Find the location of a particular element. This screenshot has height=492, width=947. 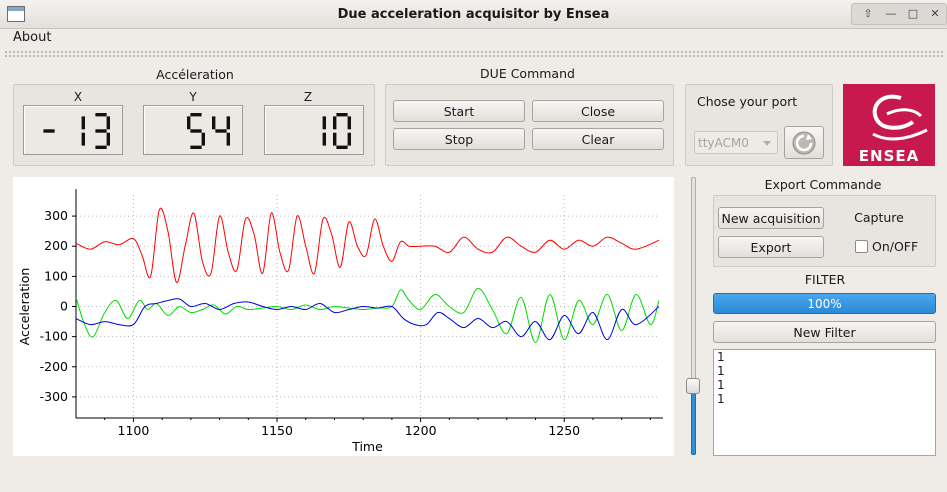

lcd-y-digits is located at coordinates (208, 131).